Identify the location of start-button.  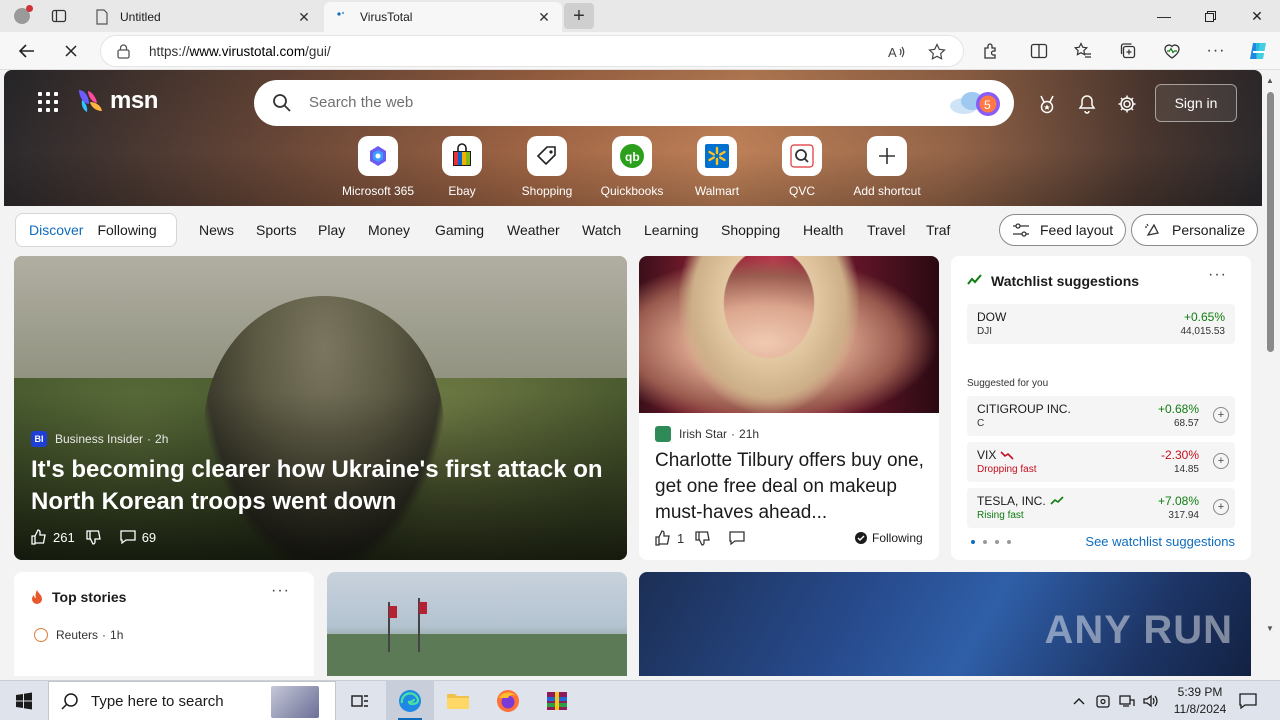
(24, 700).